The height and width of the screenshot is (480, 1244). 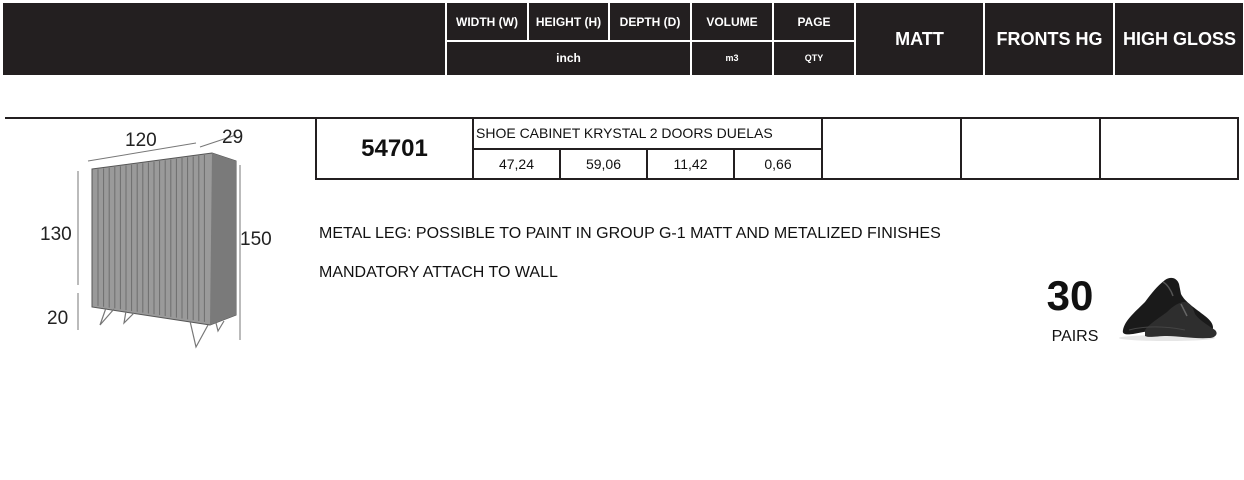 I want to click on dim-width: 120, so click(x=141, y=140).